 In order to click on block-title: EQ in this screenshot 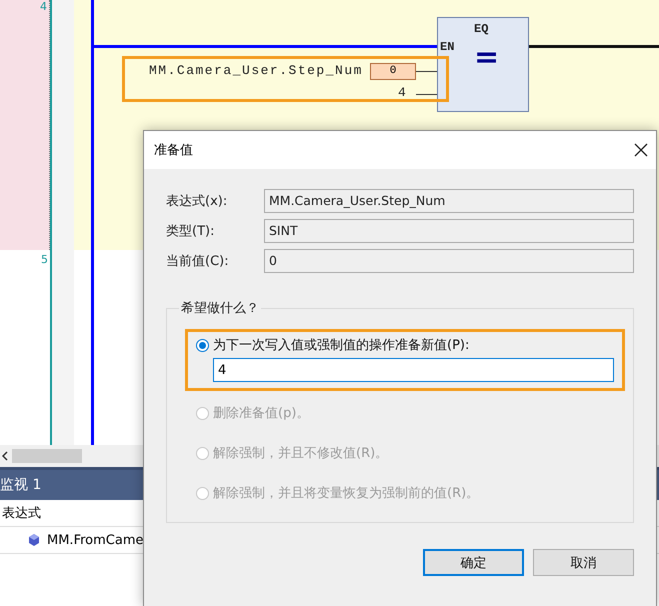, I will do `click(481, 29)`.